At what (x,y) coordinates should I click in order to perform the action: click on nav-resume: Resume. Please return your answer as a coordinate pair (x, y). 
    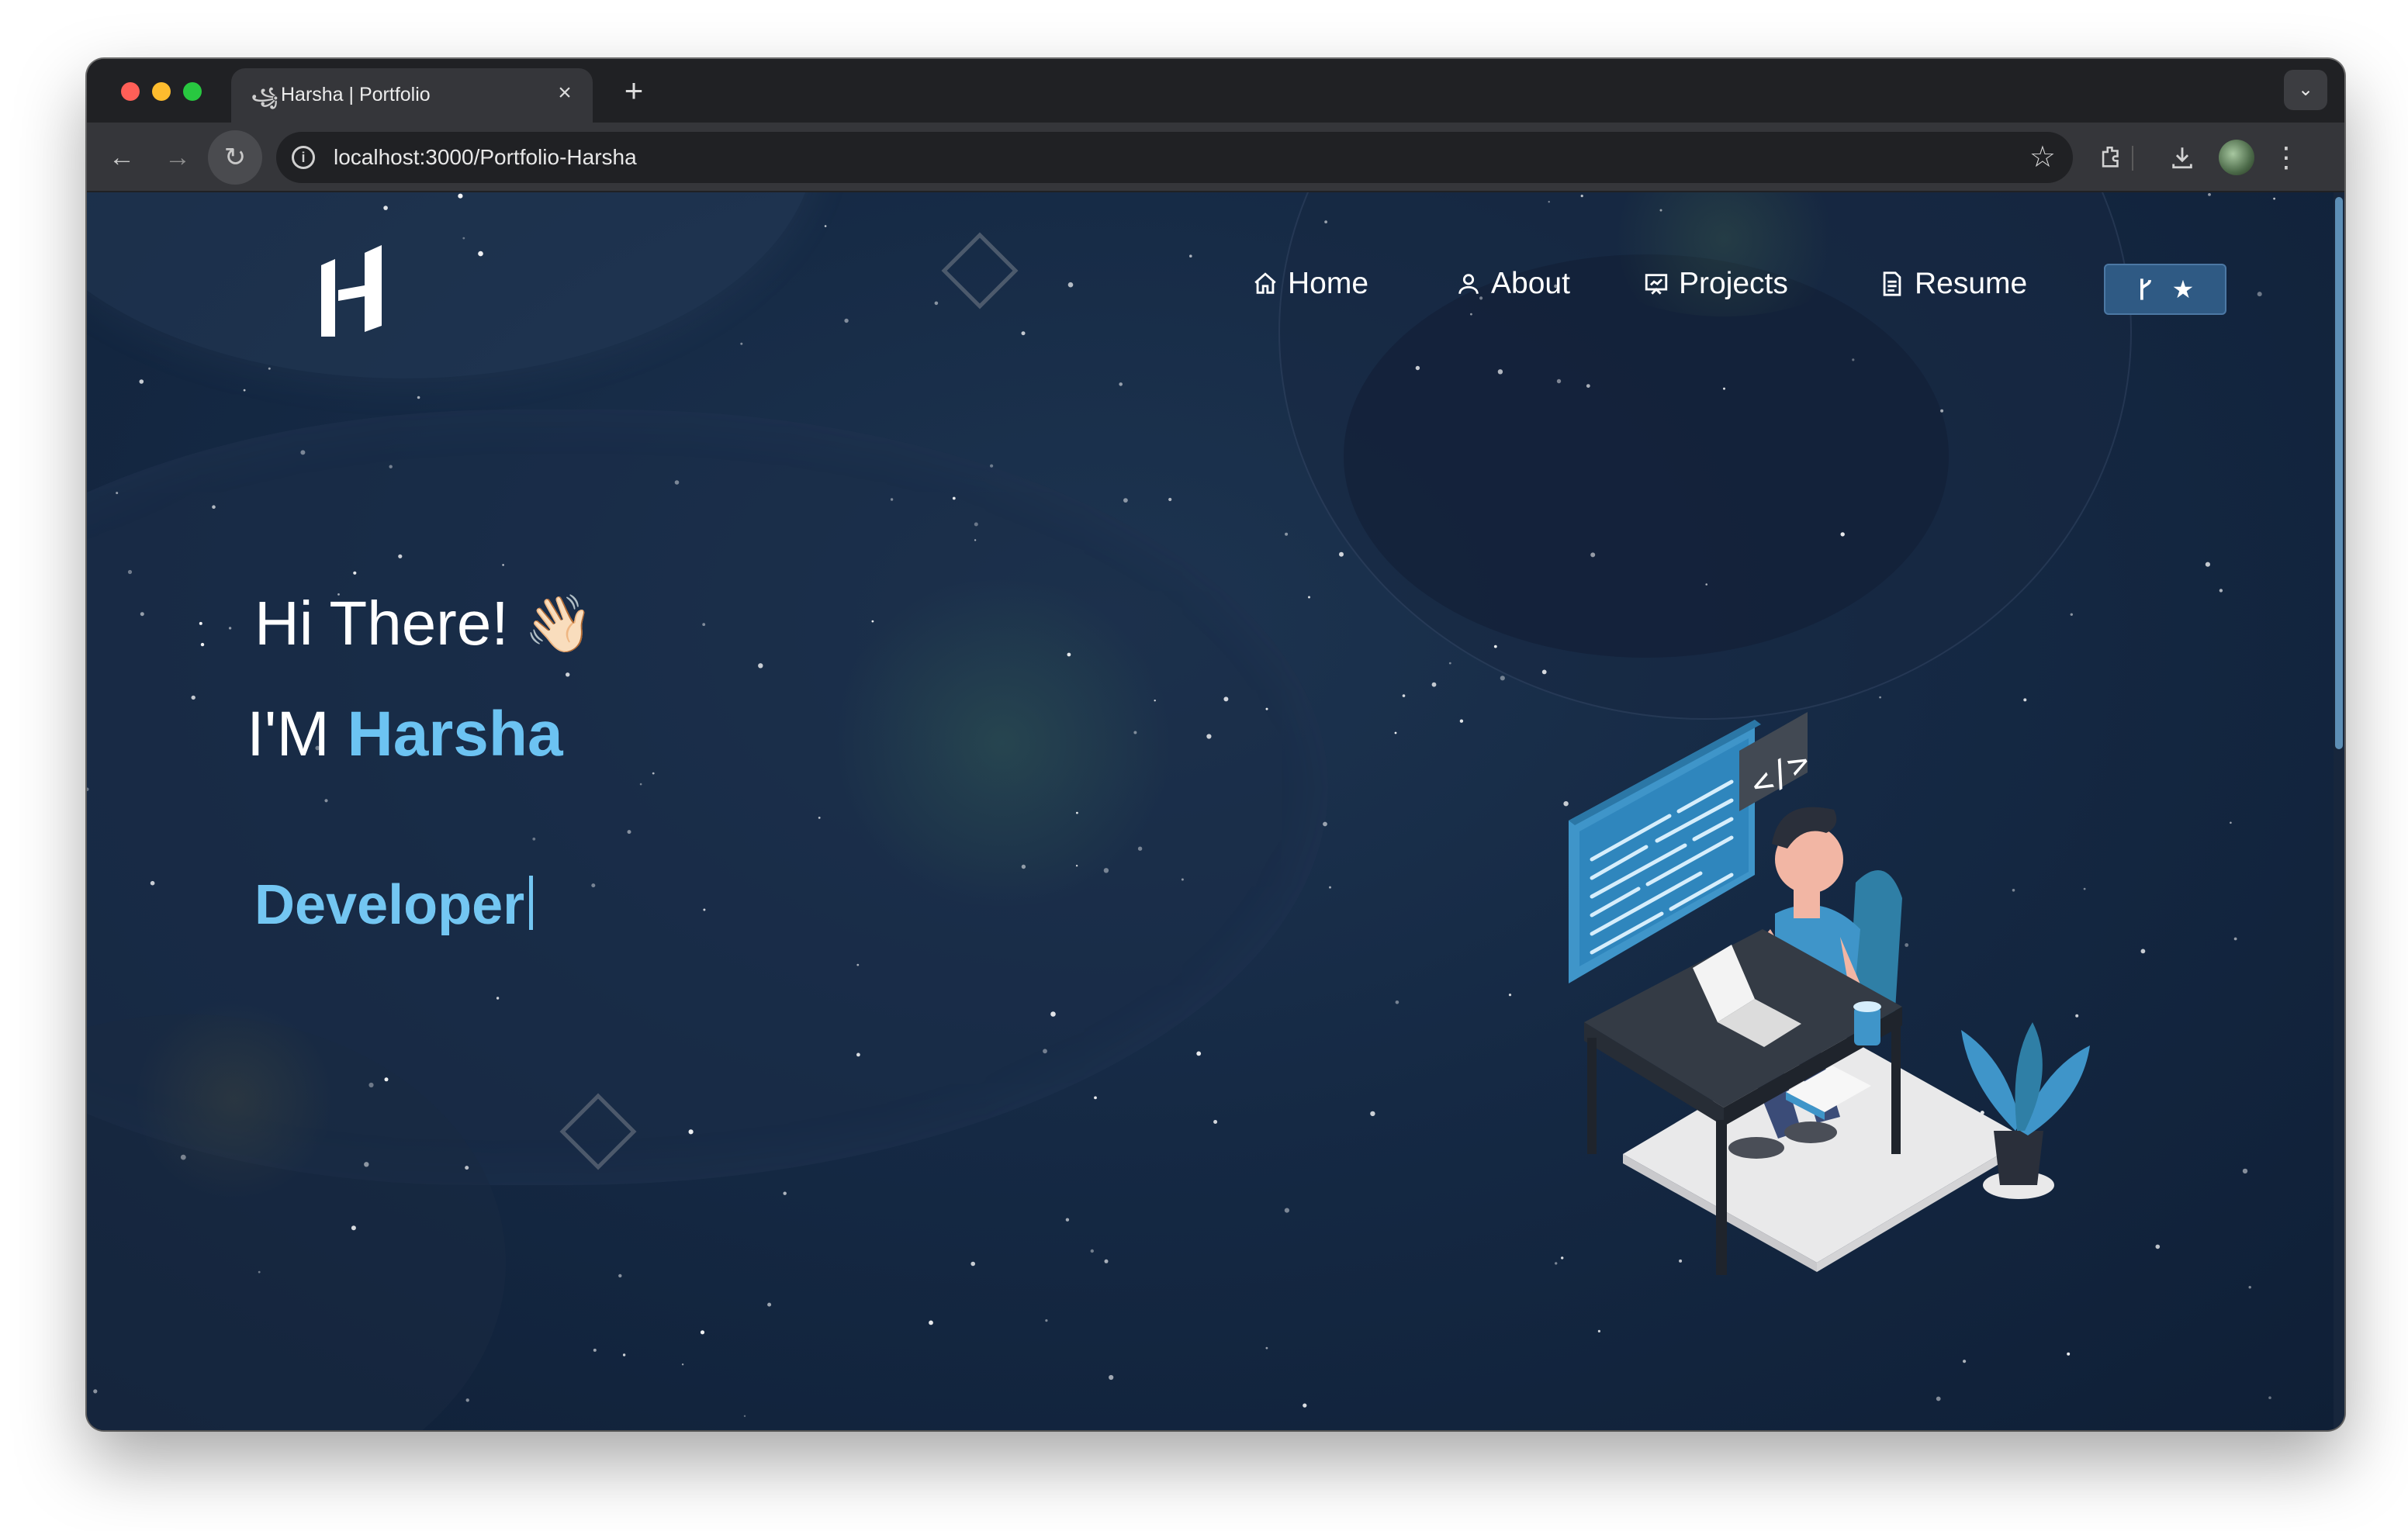
    Looking at the image, I should click on (1953, 284).